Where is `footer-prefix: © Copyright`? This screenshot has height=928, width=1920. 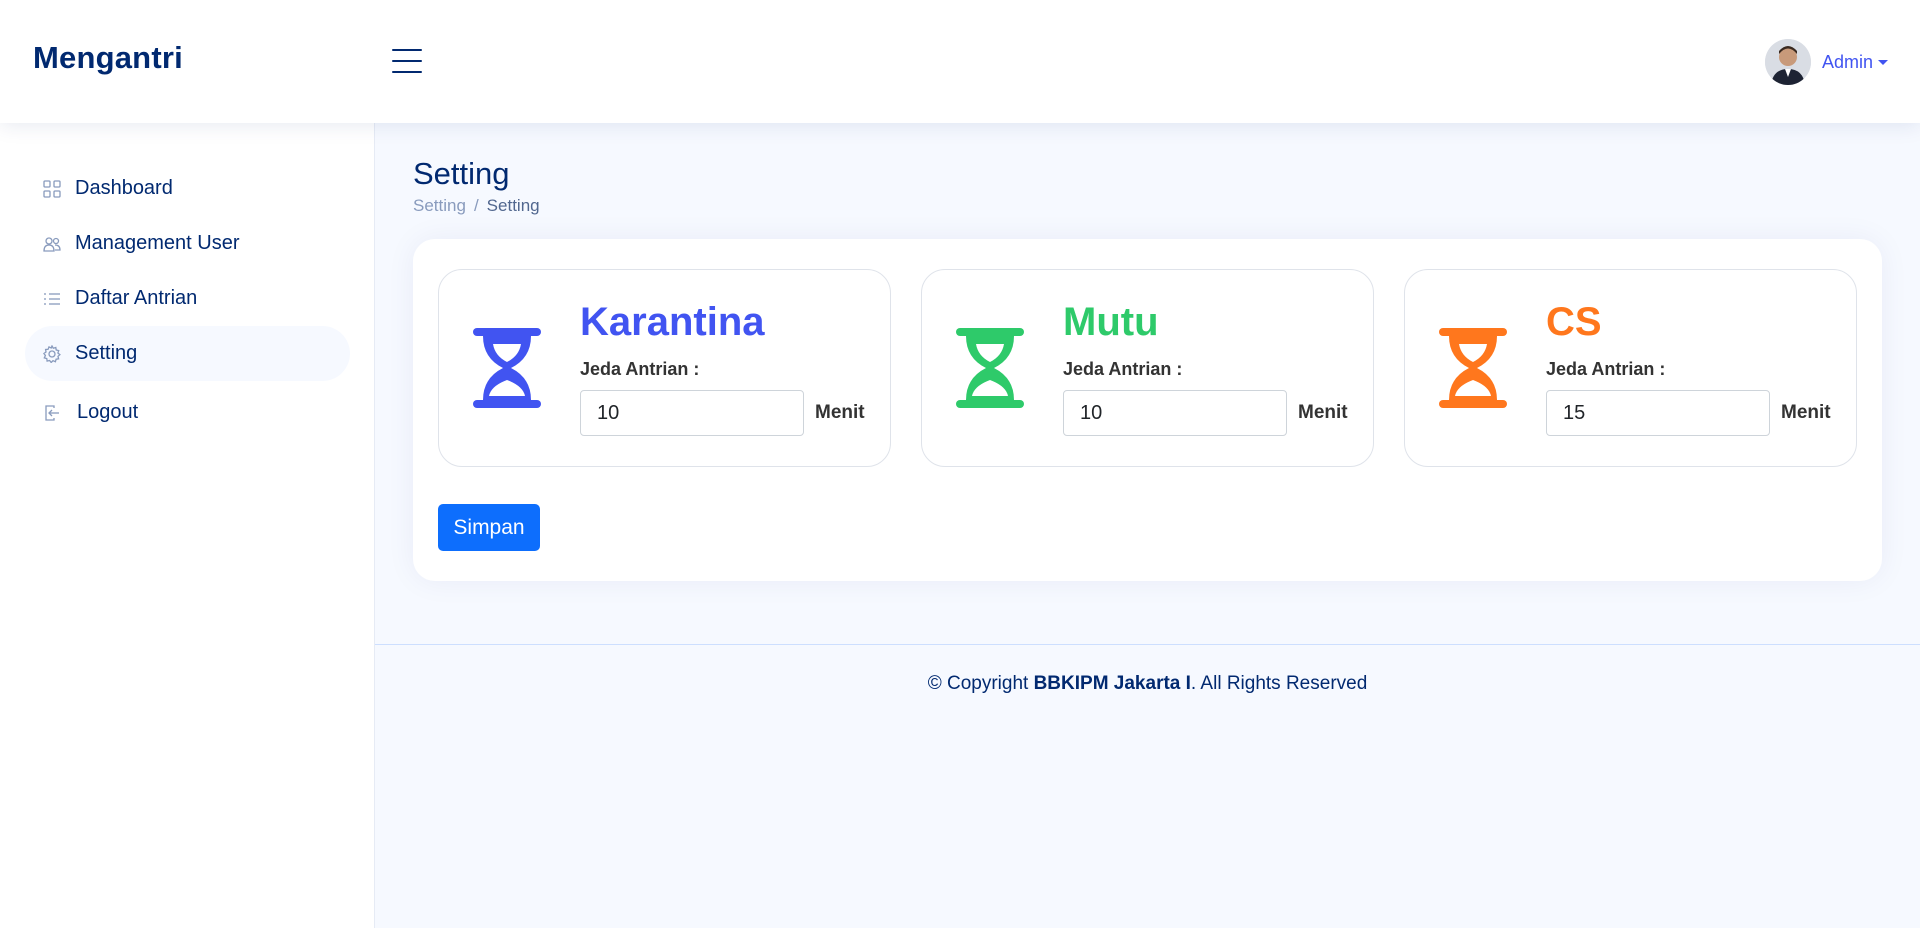 footer-prefix: © Copyright is located at coordinates (980, 683).